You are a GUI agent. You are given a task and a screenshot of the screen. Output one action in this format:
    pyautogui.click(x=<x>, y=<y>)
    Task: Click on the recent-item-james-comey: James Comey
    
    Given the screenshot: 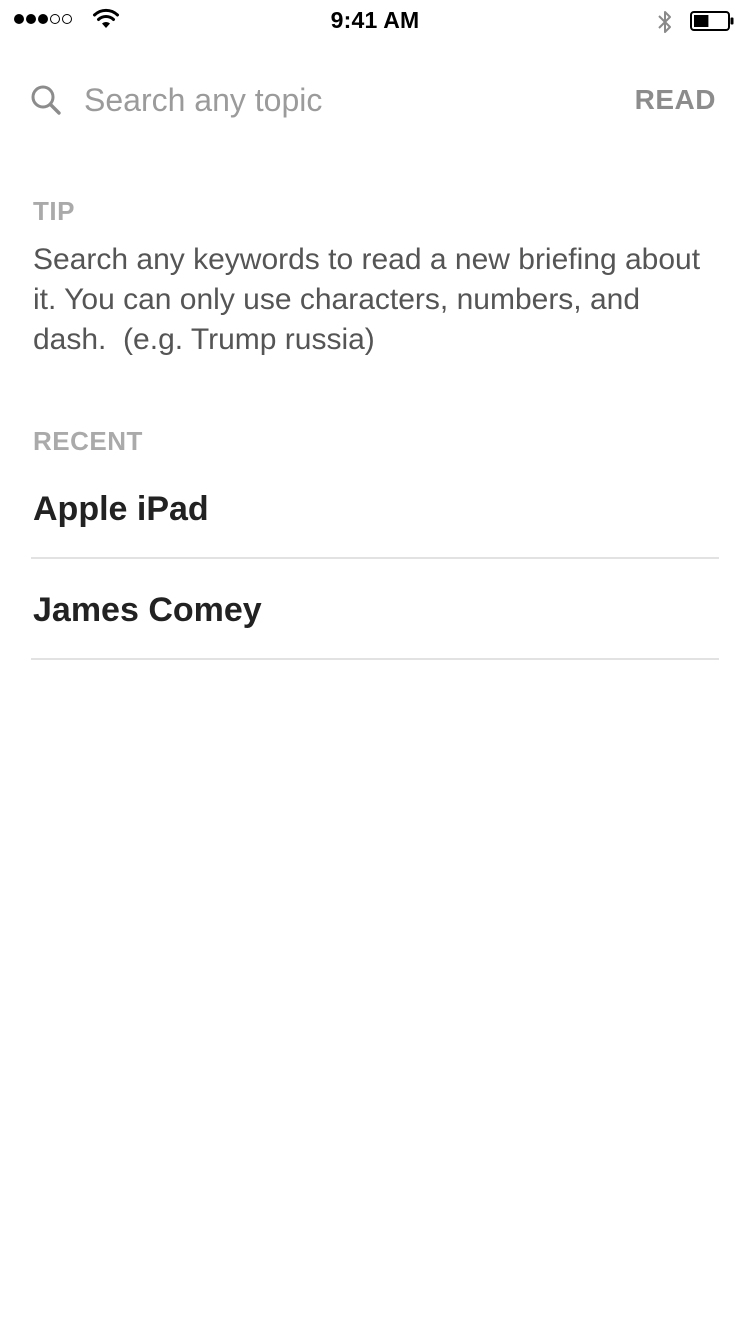 What is the action you would take?
    pyautogui.click(x=375, y=609)
    